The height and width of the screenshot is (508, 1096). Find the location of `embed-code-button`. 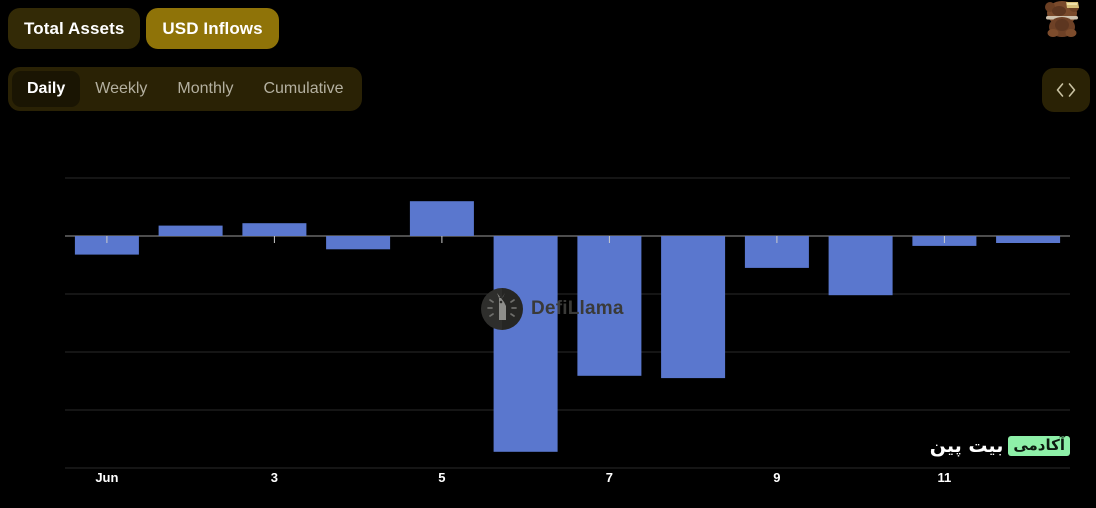

embed-code-button is located at coordinates (1066, 90).